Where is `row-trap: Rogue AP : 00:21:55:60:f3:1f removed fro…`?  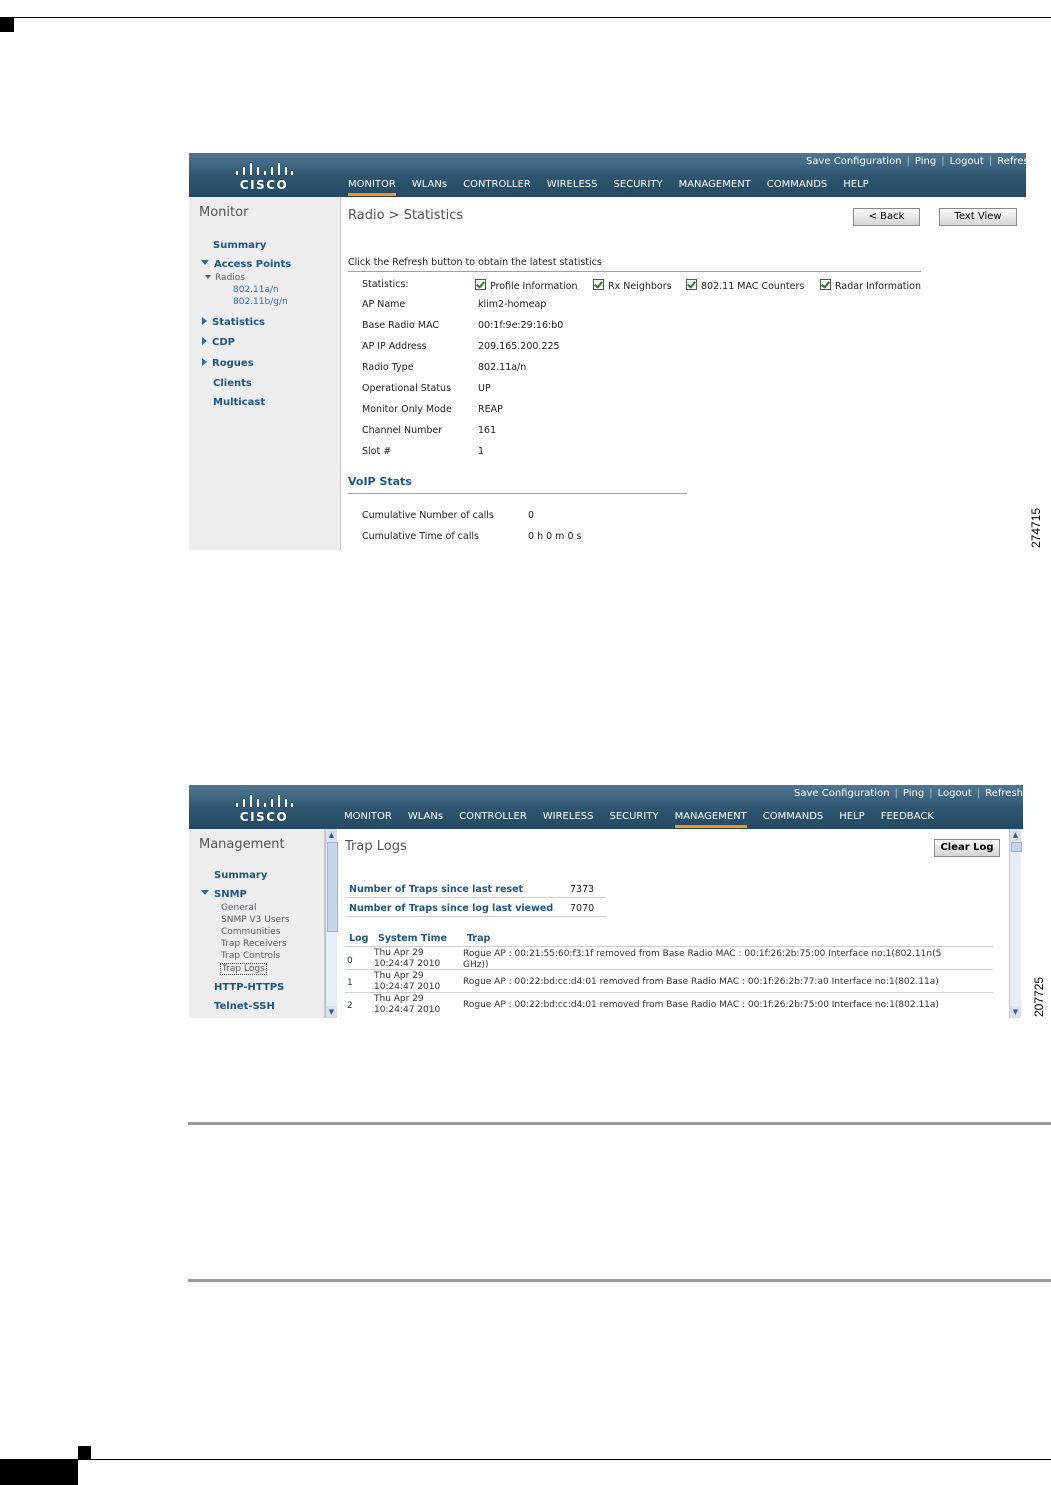
row-trap: Rogue AP : 00:21:55:60:f3:1f removed fro… is located at coordinates (702, 954).